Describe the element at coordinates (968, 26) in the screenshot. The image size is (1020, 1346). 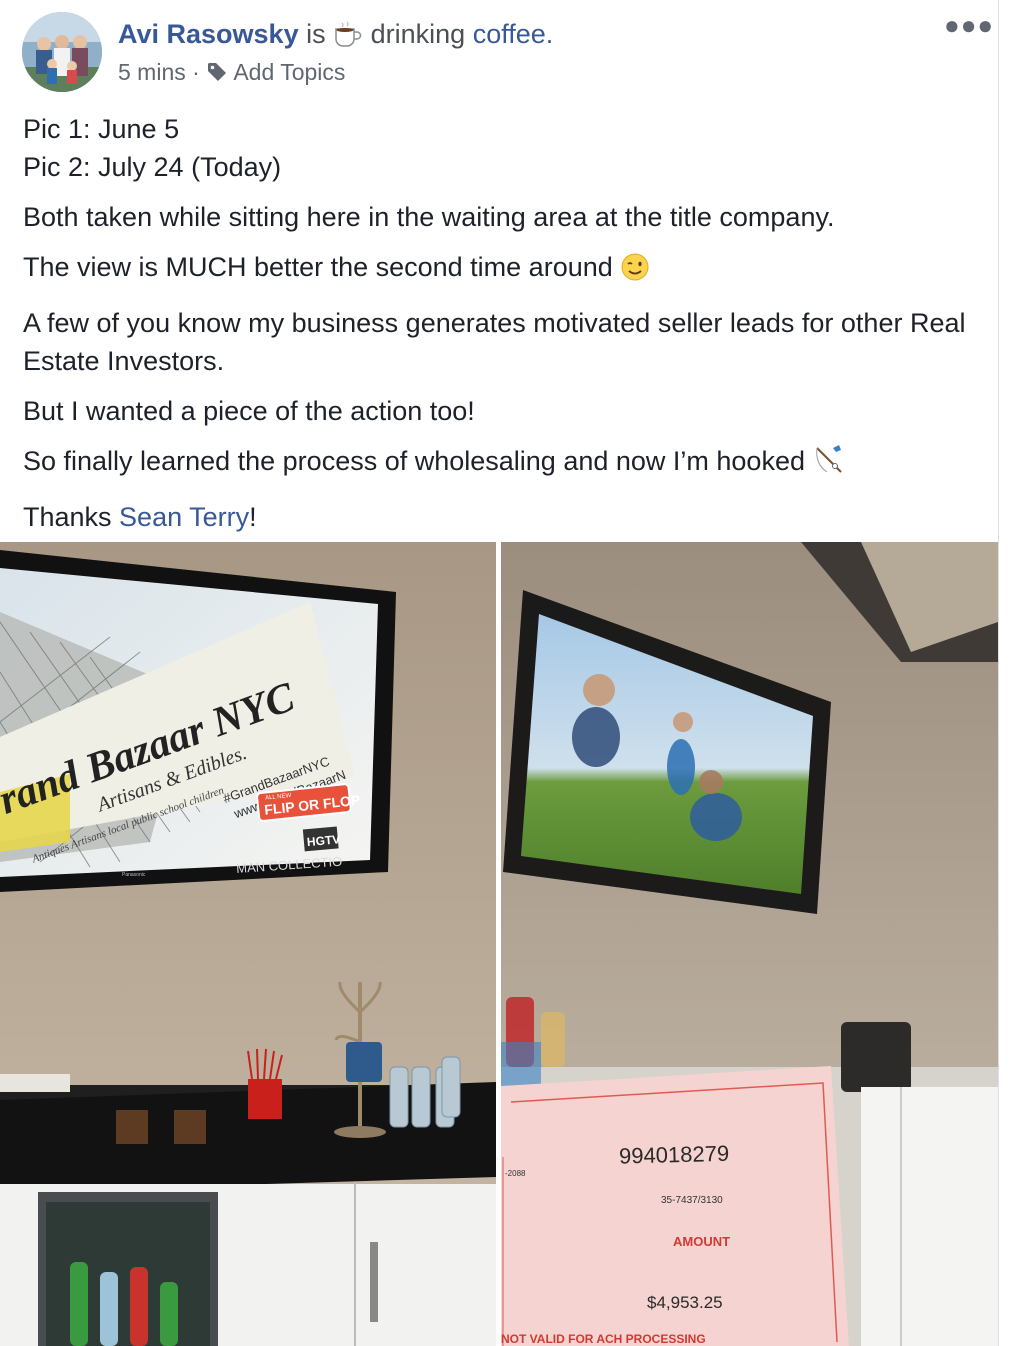
I see `more-options-icon: ●●●` at that location.